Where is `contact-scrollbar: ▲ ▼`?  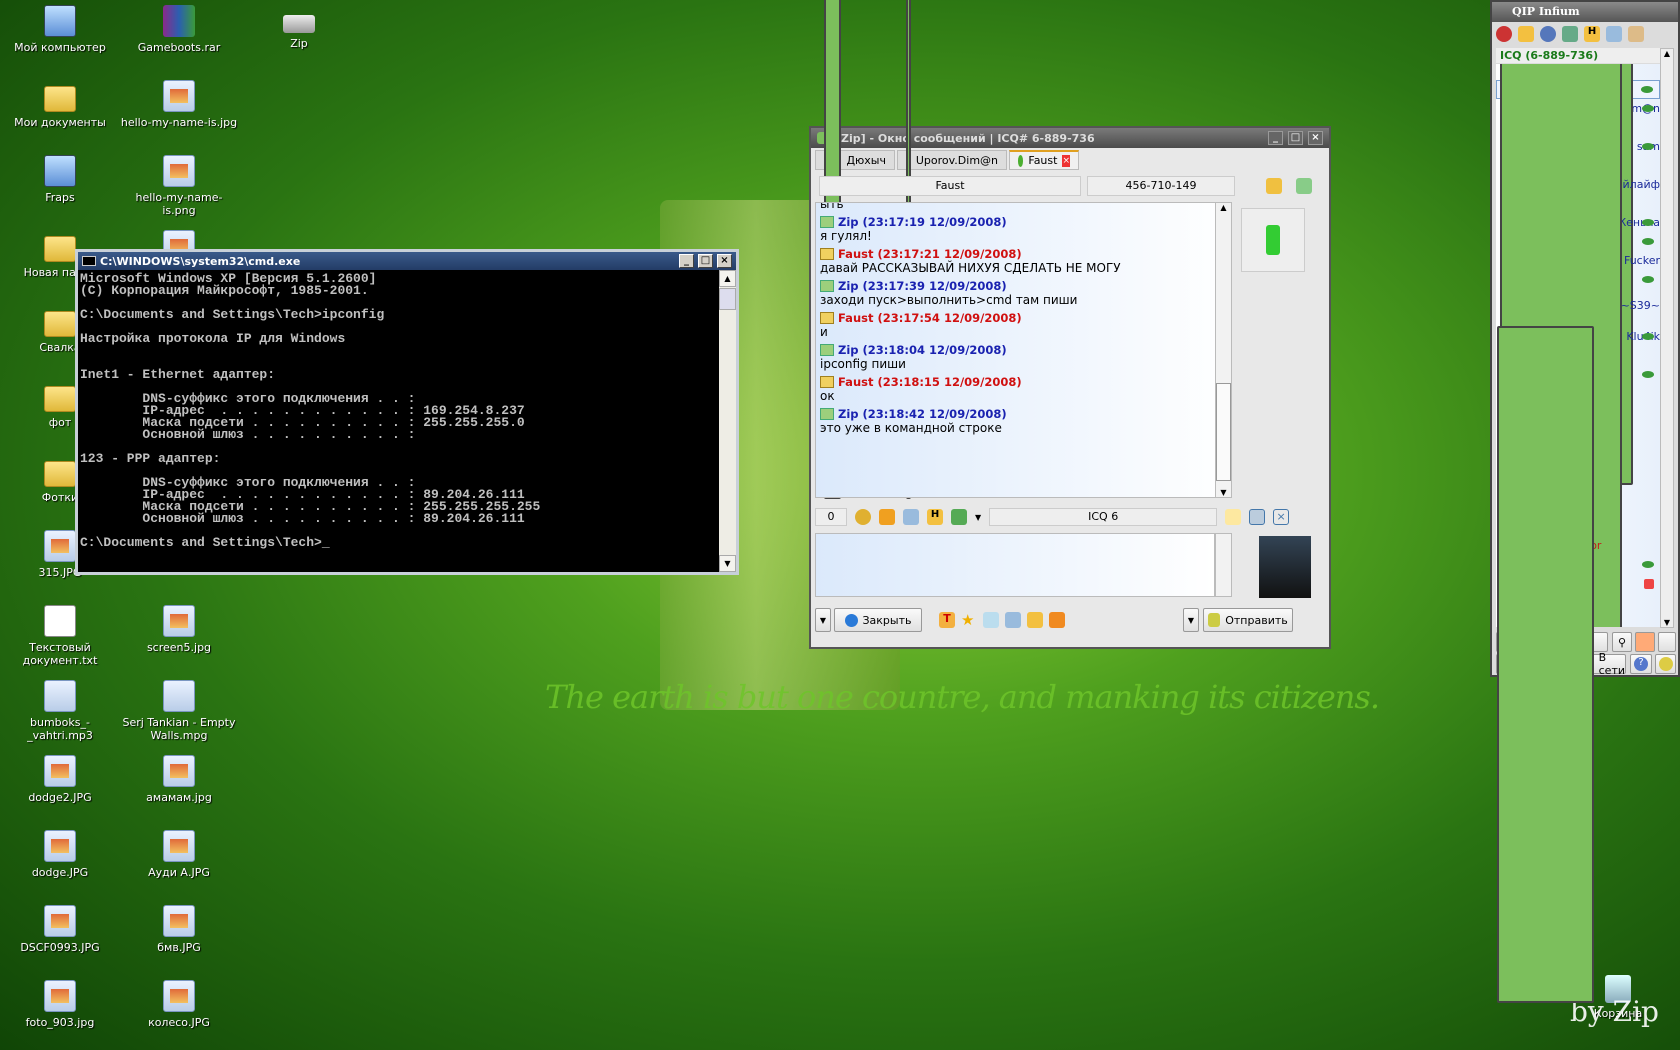 contact-scrollbar: ▲ ▼ is located at coordinates (1667, 338).